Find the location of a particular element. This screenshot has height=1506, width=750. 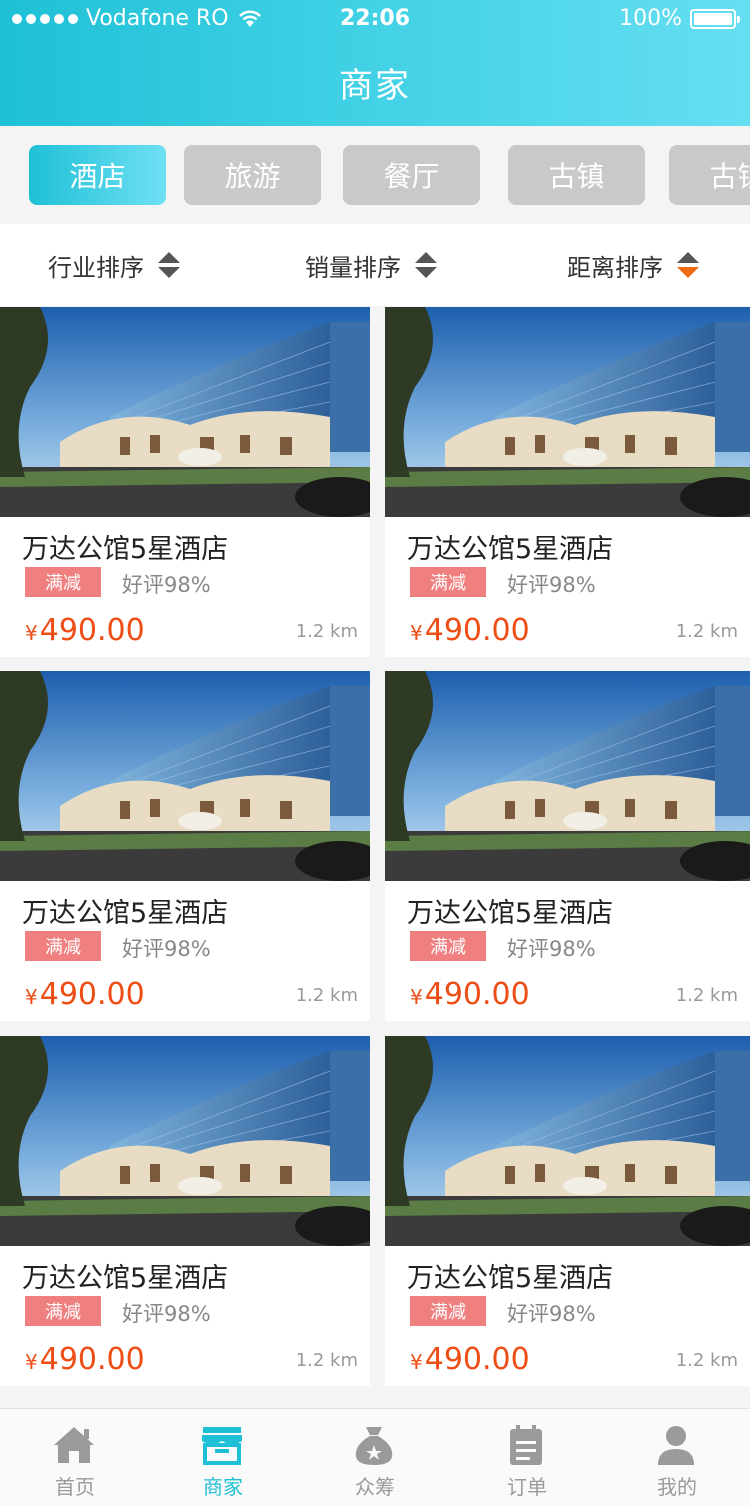

tab-restaurant: 餐厅 is located at coordinates (411, 175).